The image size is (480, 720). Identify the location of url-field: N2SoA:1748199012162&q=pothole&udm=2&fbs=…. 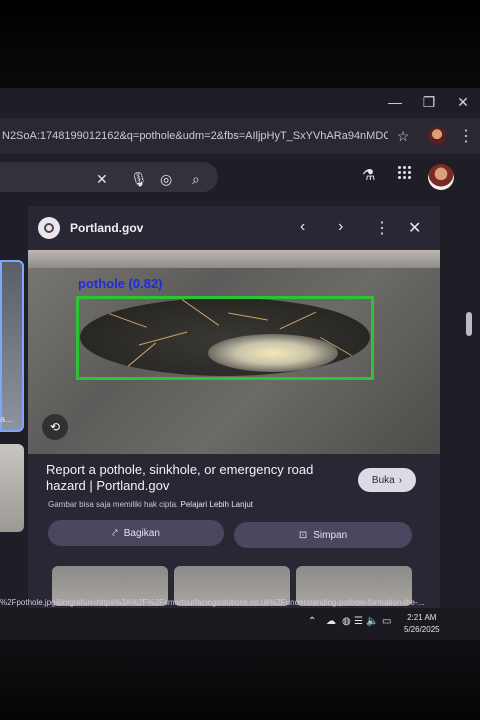
(194, 136).